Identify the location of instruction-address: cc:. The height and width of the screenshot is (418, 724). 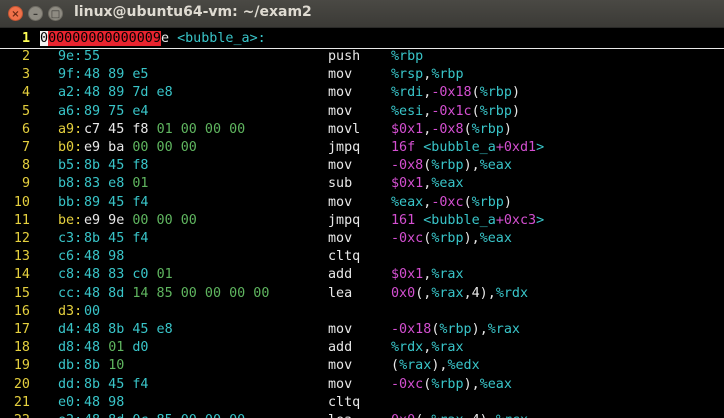
(70, 293).